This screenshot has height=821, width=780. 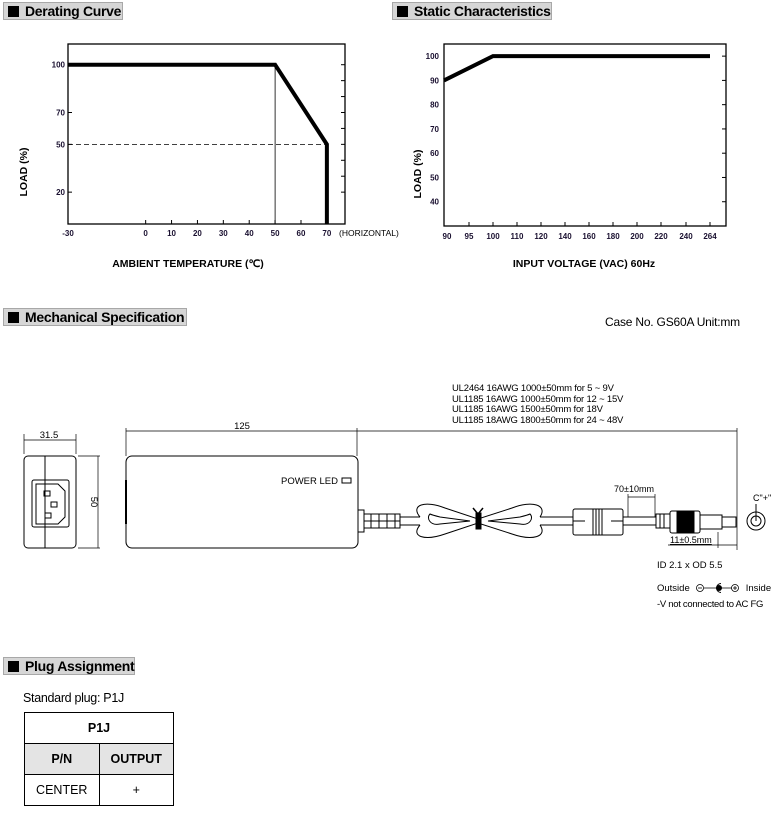 I want to click on table-row: CENTER +, so click(x=99, y=790).